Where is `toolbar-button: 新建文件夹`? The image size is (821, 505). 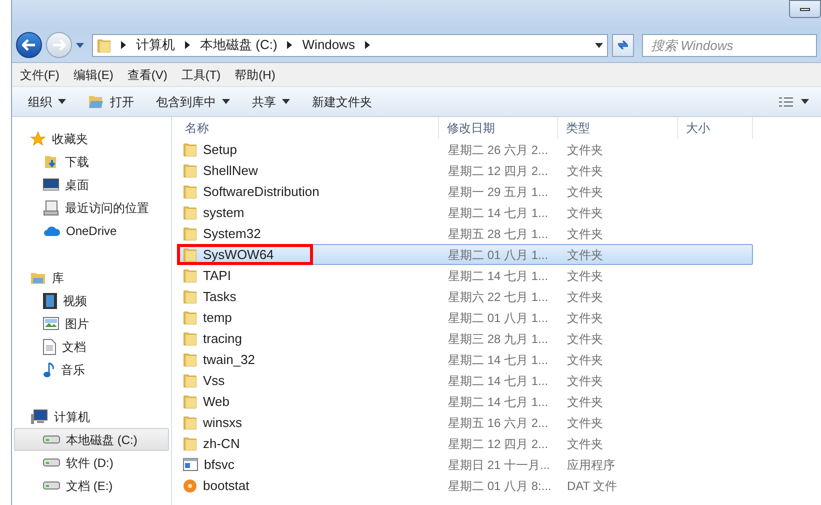 toolbar-button: 新建文件夹 is located at coordinates (342, 102).